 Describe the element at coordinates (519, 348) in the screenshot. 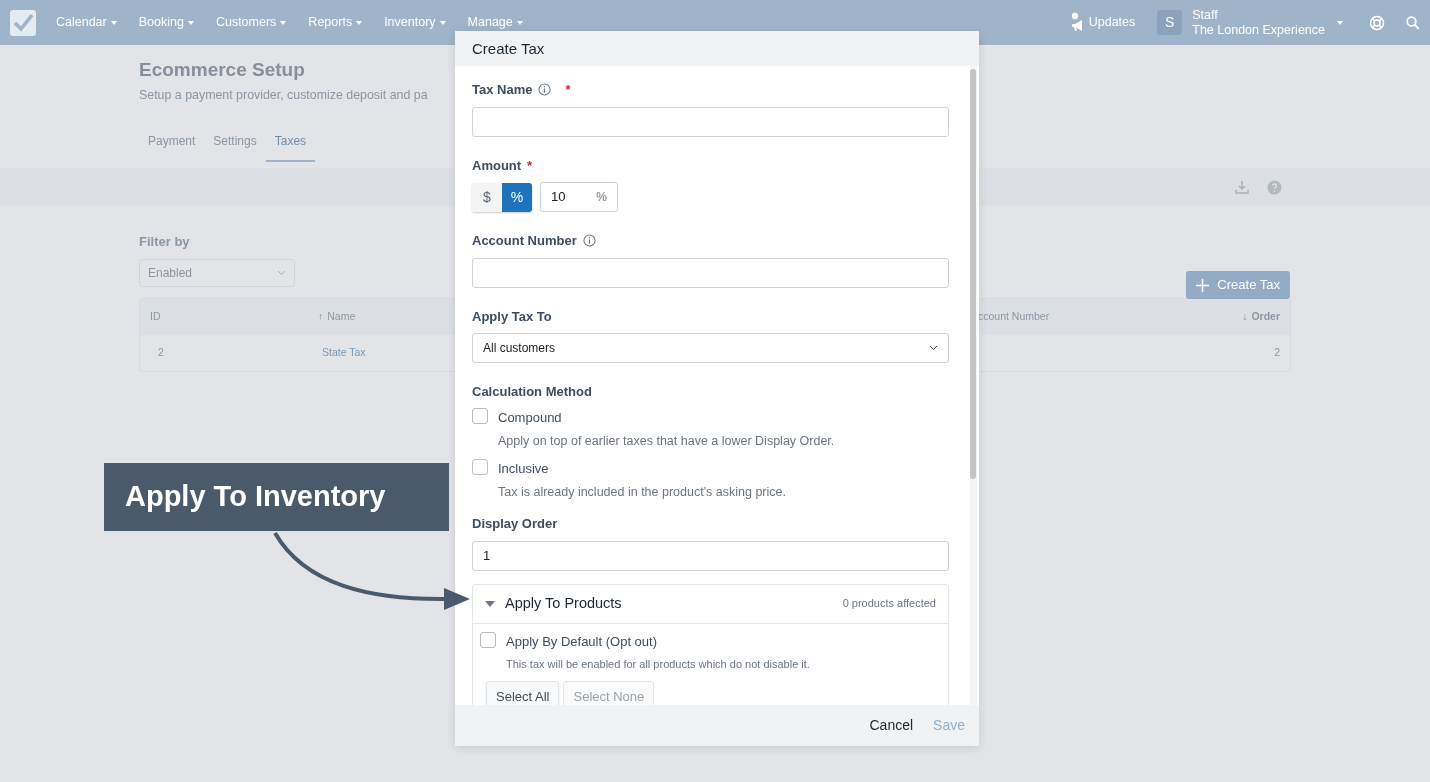

I see `select-value: All customers` at that location.